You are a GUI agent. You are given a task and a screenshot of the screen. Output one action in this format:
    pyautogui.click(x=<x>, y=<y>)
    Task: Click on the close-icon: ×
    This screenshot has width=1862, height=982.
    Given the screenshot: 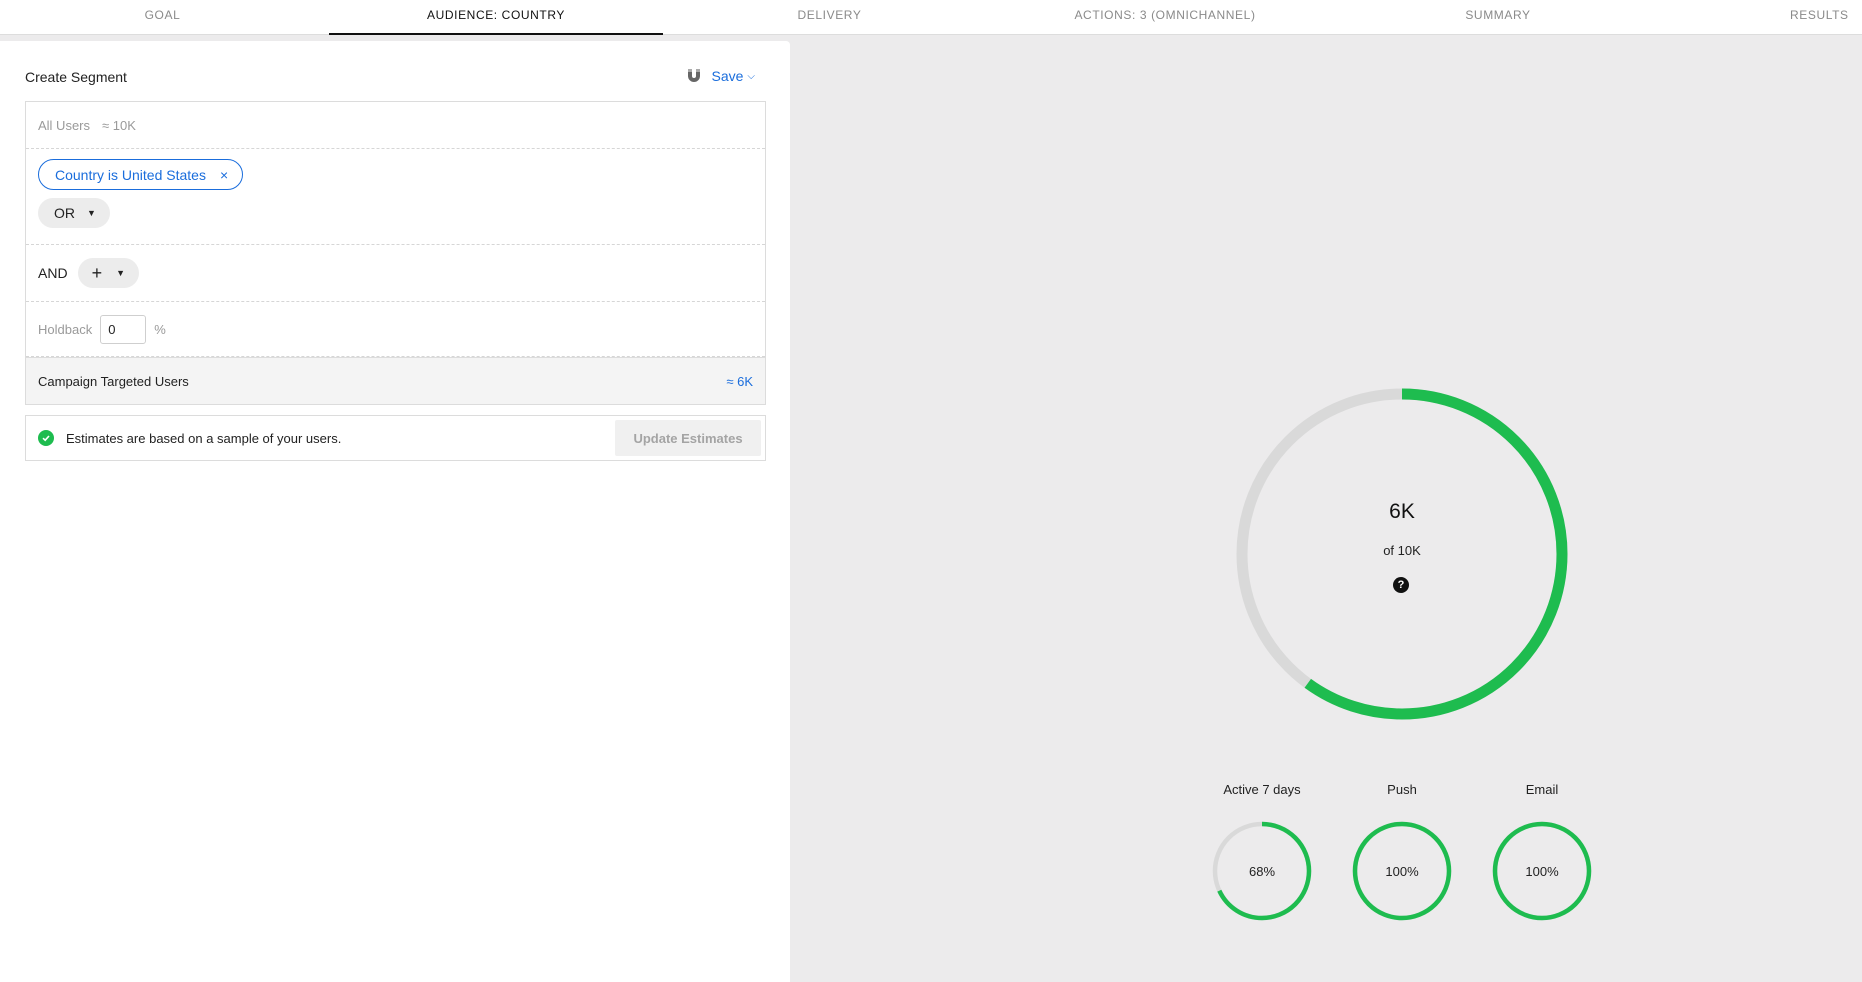 What is the action you would take?
    pyautogui.click(x=224, y=175)
    